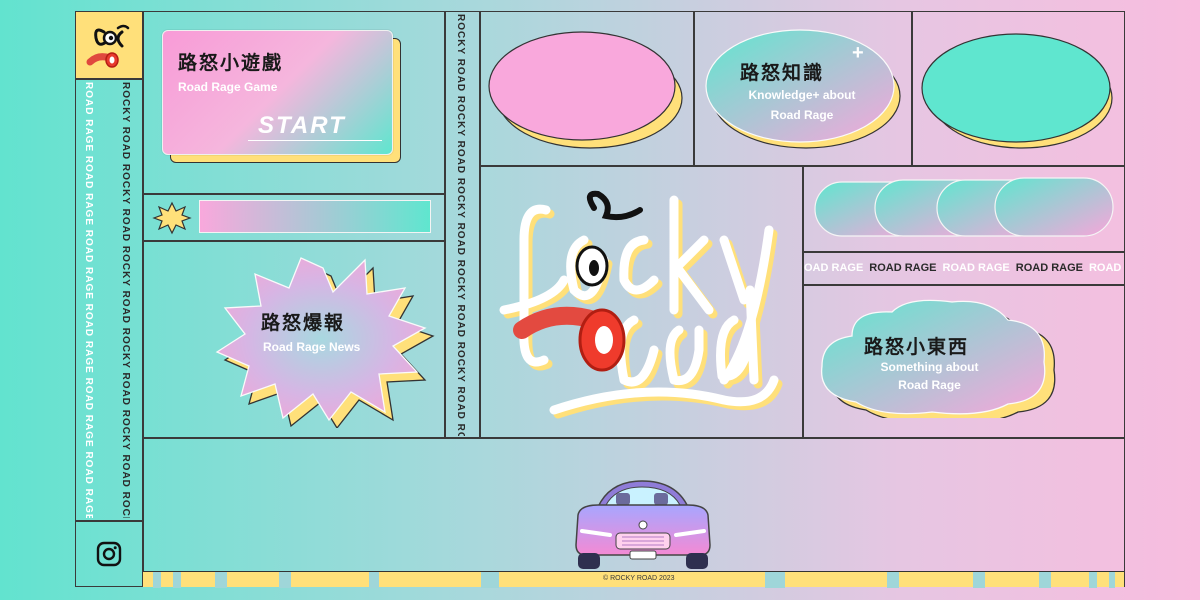 The image size is (1200, 600). Describe the element at coordinates (302, 125) in the screenshot. I see `start-label: START` at that location.